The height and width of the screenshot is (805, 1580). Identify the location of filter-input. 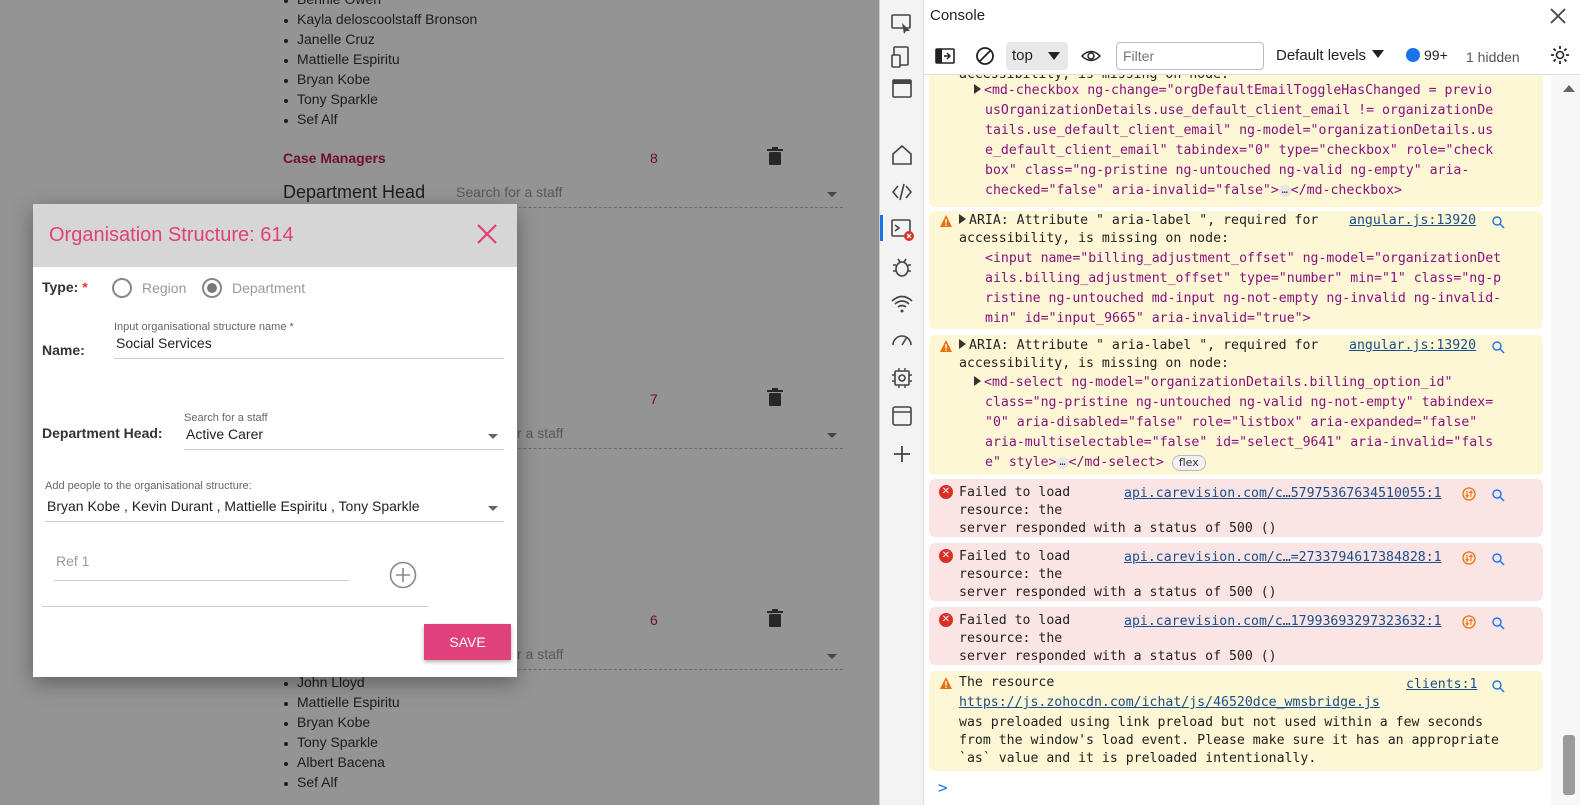
(1190, 56).